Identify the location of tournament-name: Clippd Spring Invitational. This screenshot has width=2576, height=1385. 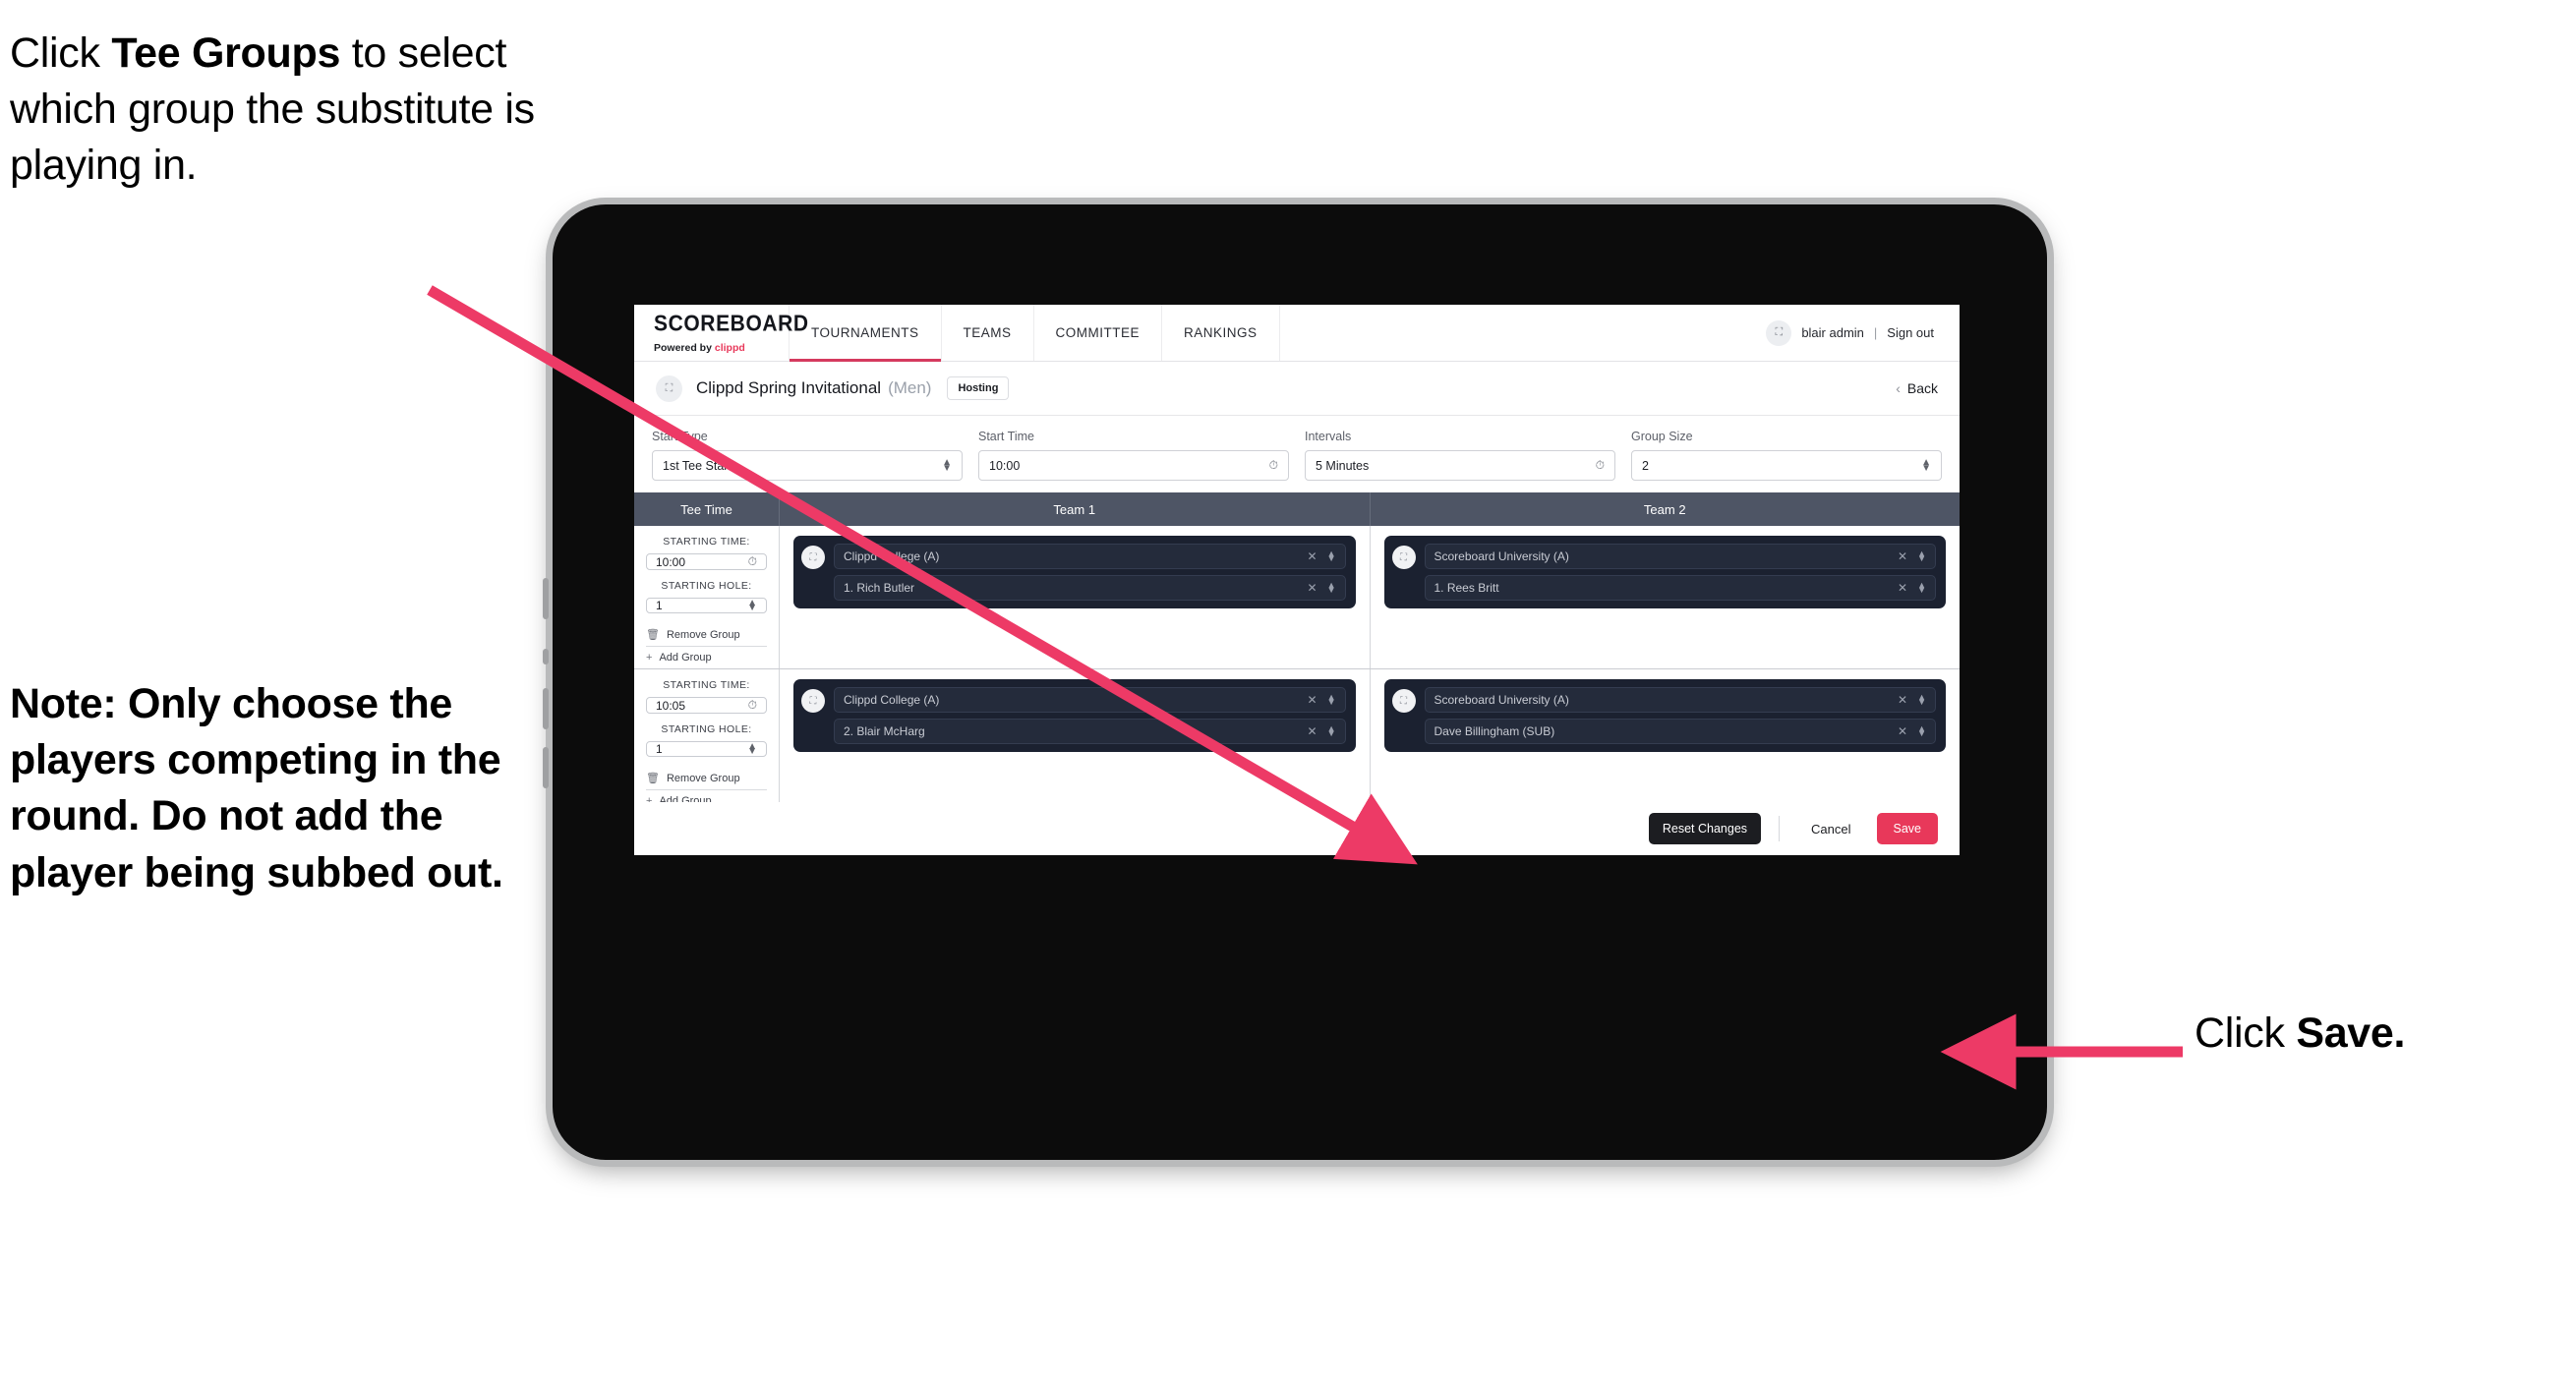
(789, 387).